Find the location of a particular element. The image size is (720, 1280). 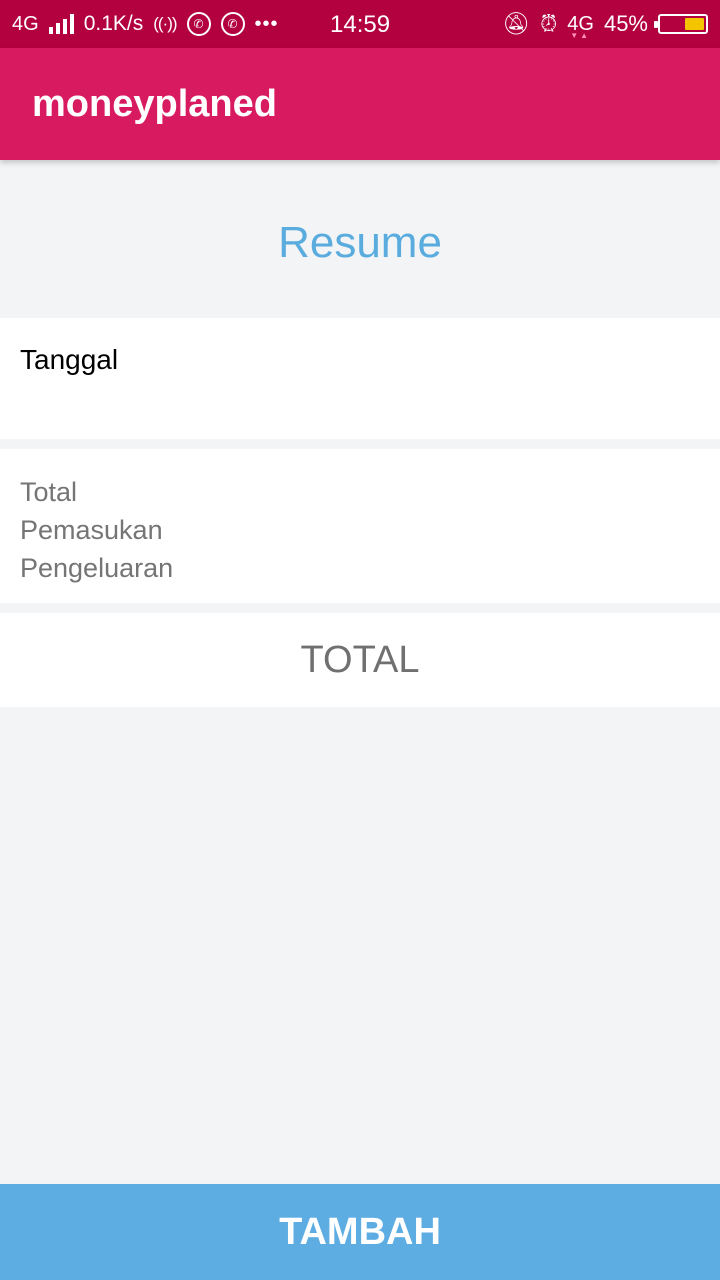

total-card: TOTAL is located at coordinates (360, 660).